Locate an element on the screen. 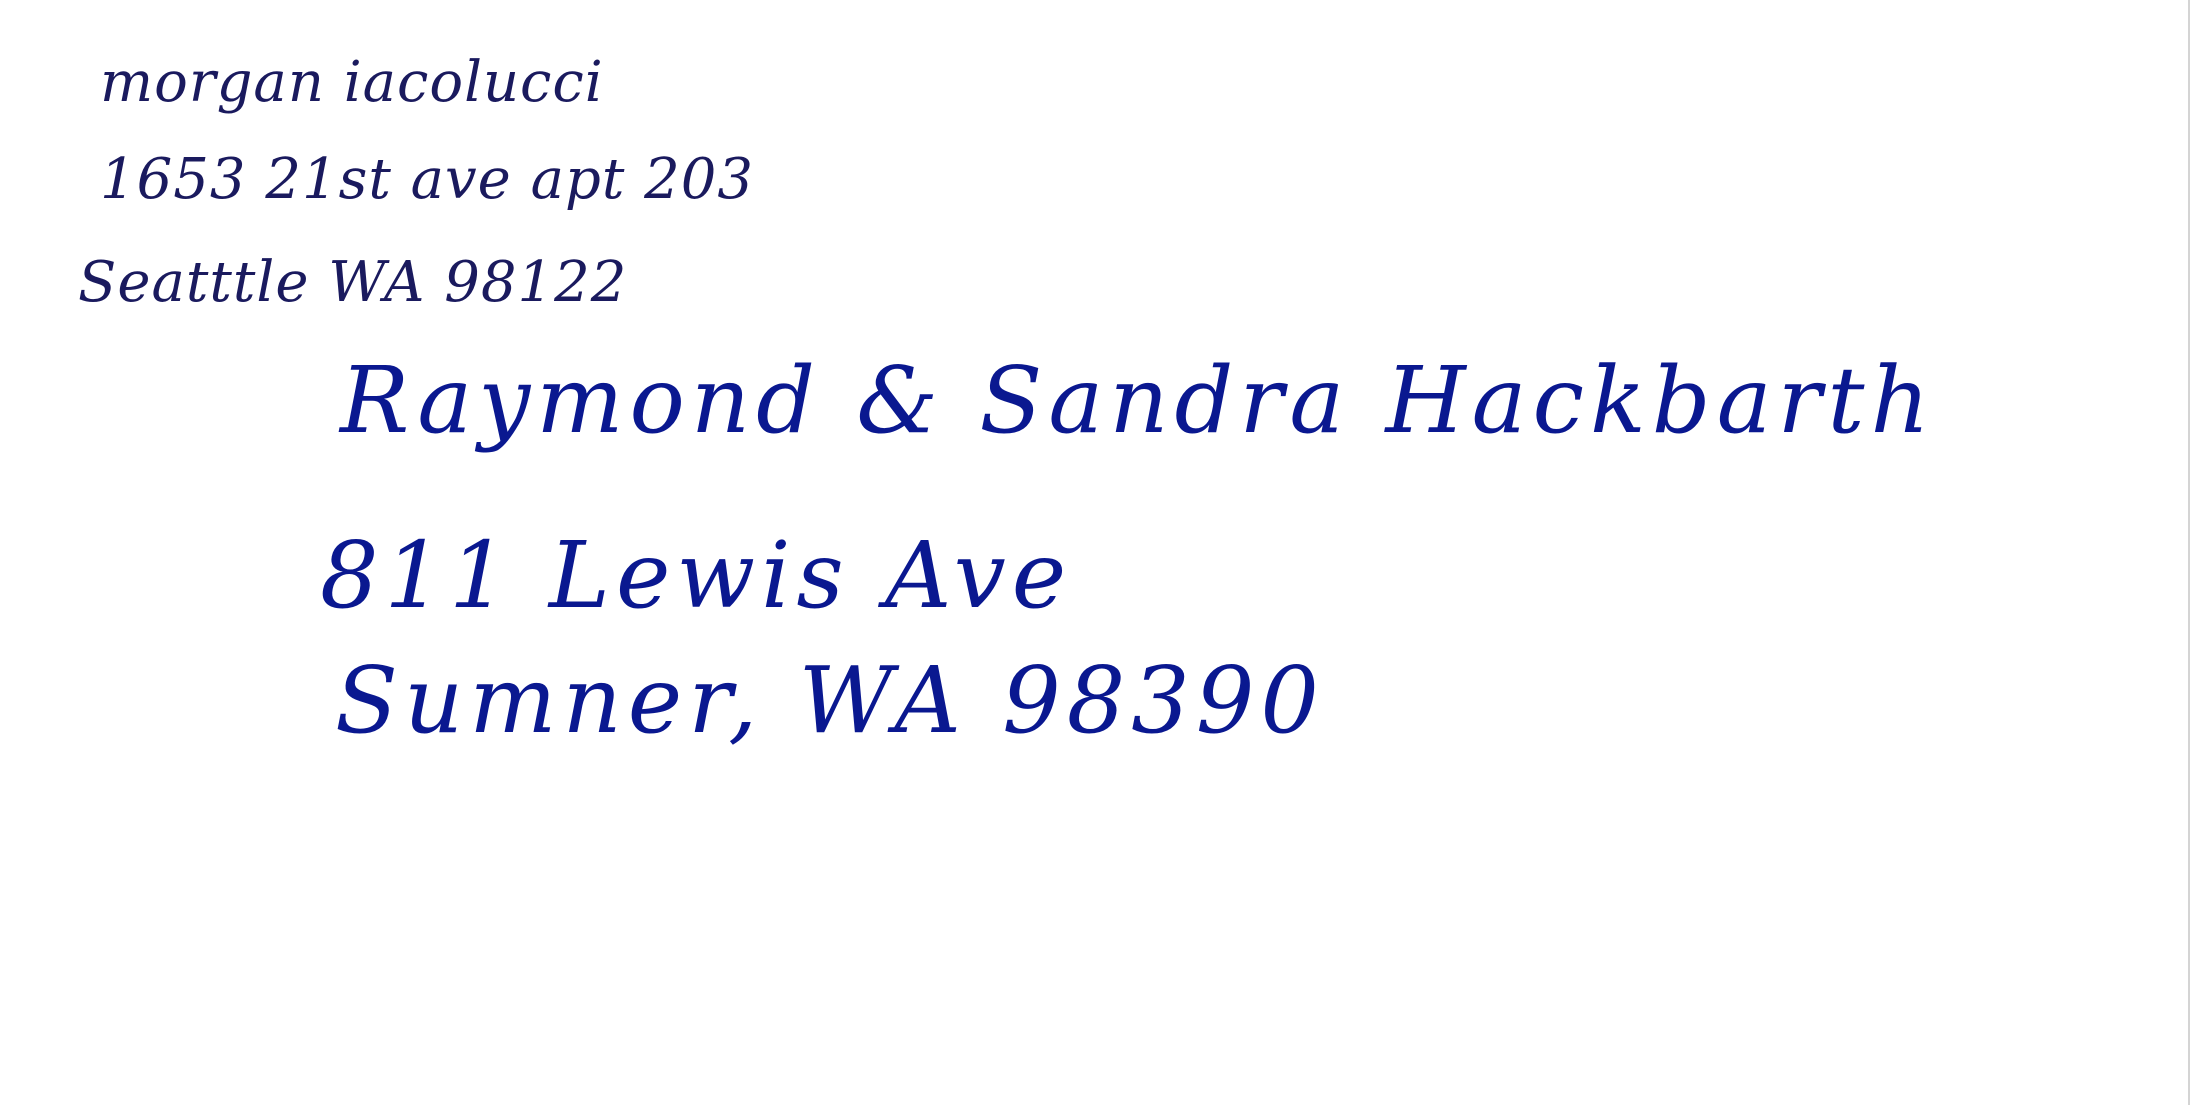  envelope-edge is located at coordinates (2189, 552).